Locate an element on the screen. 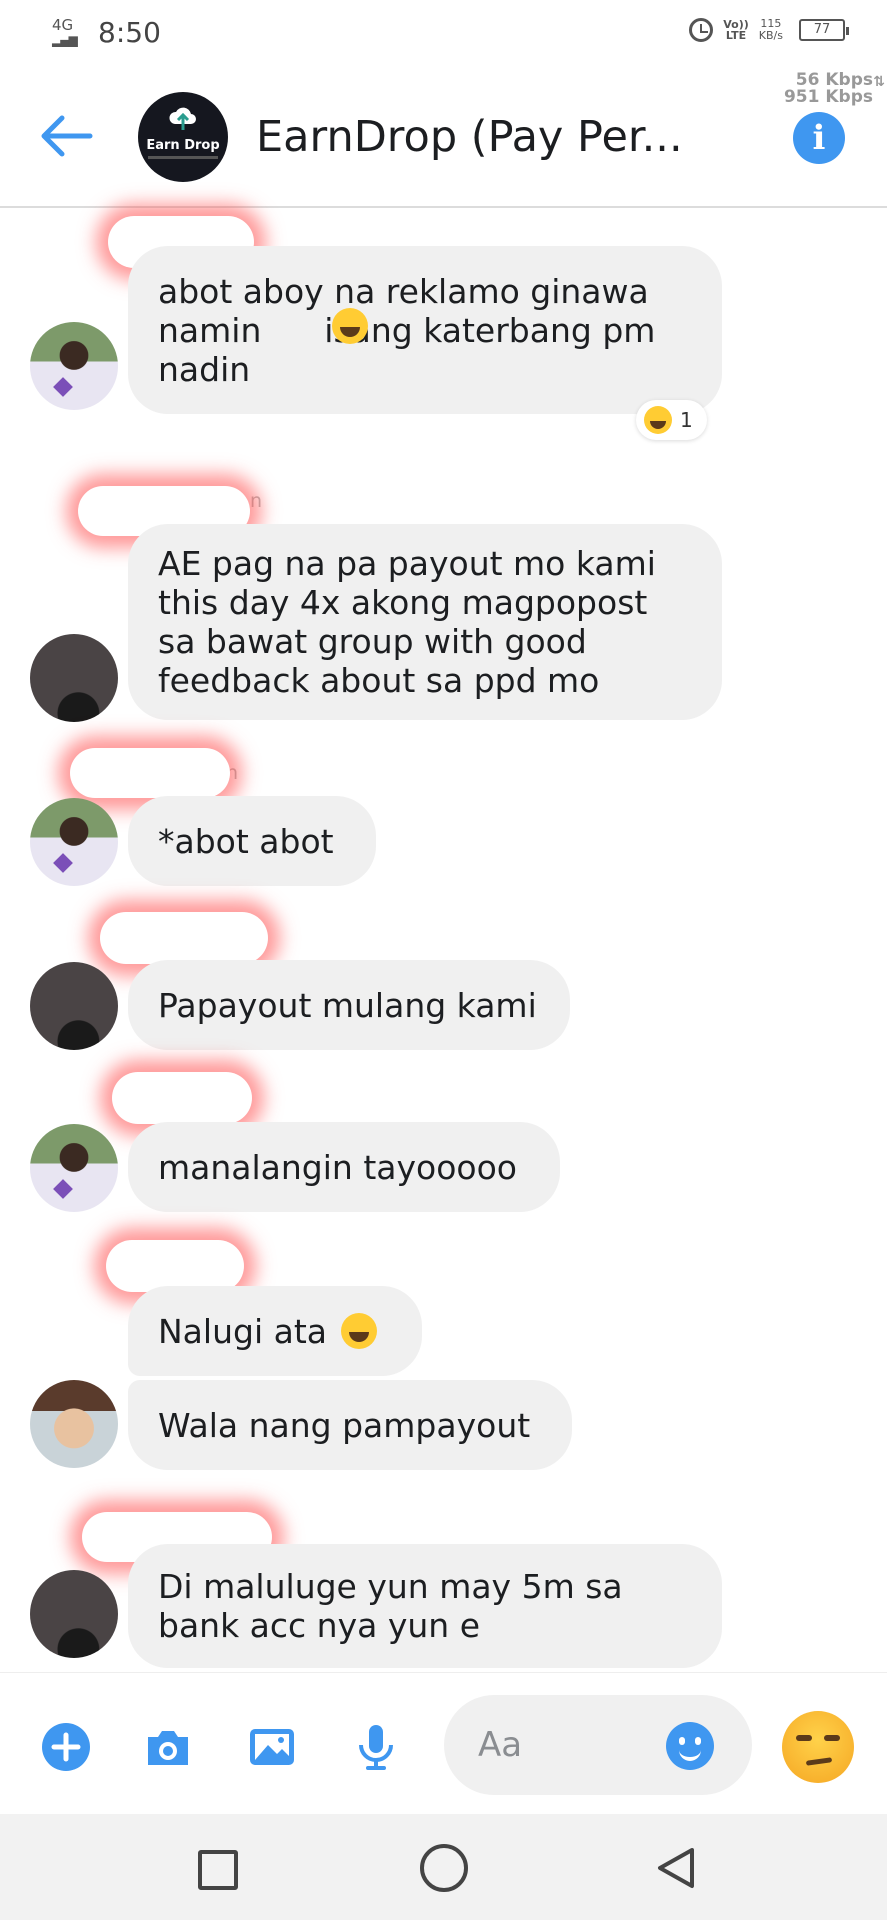  message-bubble: Nalugi ata is located at coordinates (275, 1331).